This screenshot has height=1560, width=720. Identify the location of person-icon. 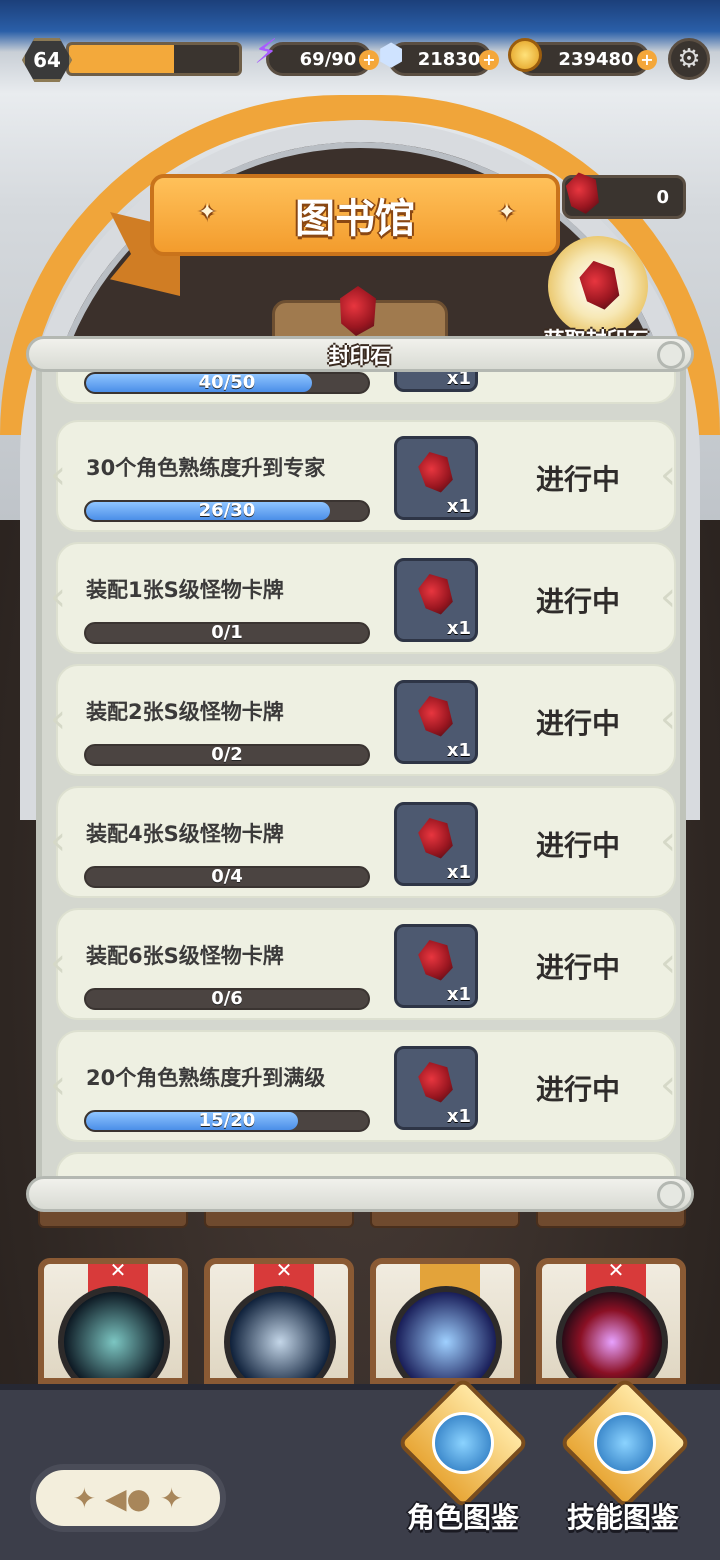
(463, 1443).